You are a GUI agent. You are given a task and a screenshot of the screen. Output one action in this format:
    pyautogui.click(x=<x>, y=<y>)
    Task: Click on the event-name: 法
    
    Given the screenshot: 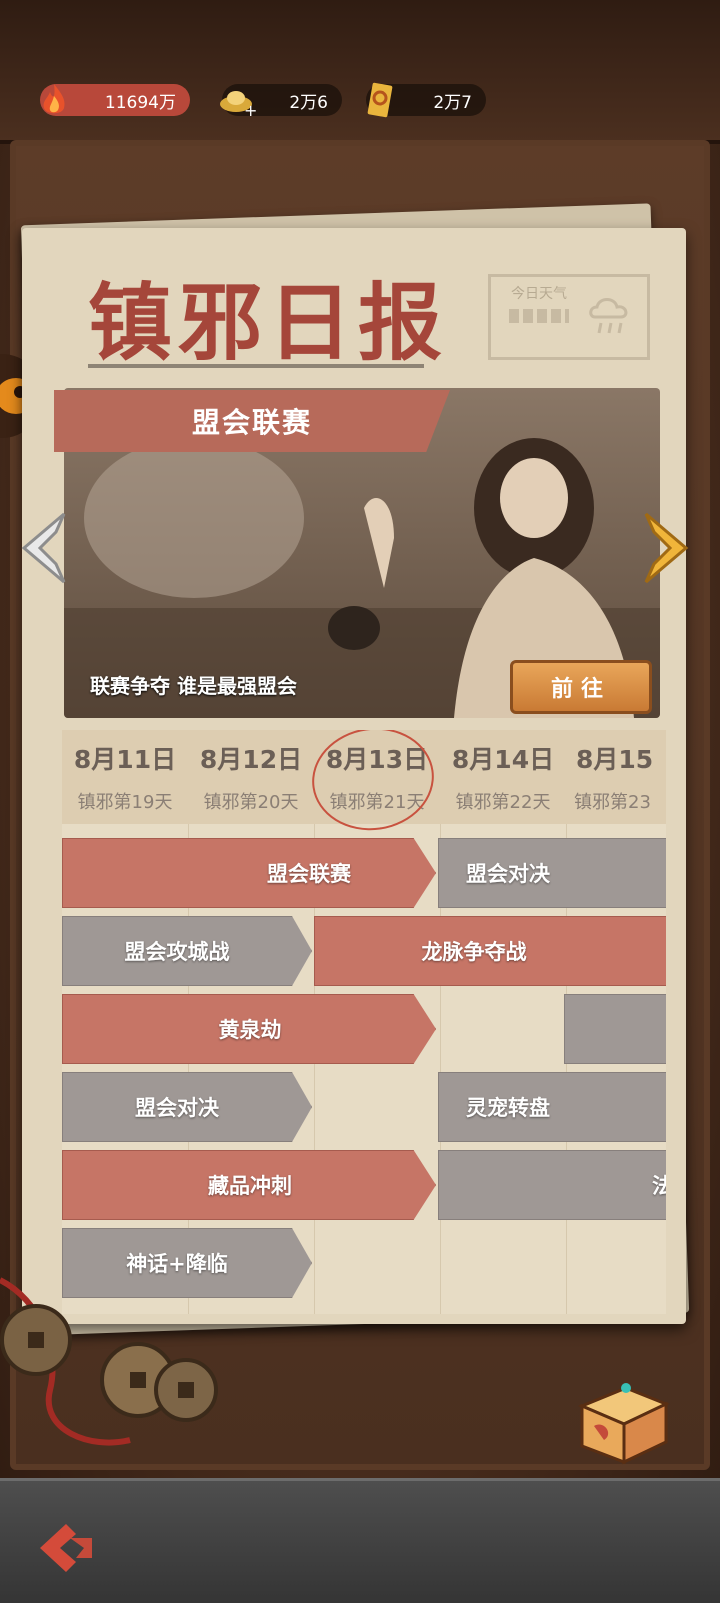 What is the action you would take?
    pyautogui.click(x=659, y=1186)
    